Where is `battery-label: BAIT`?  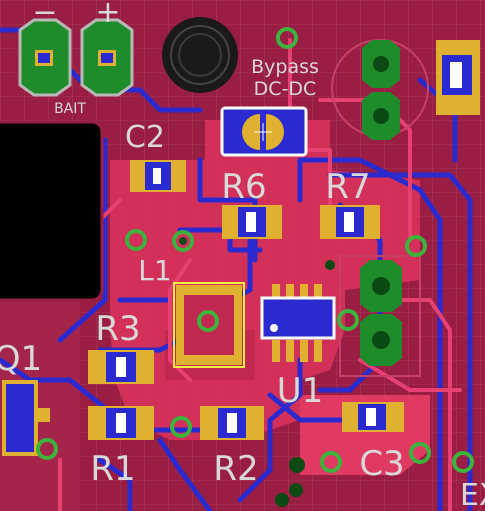
battery-label: BAIT is located at coordinates (70, 109).